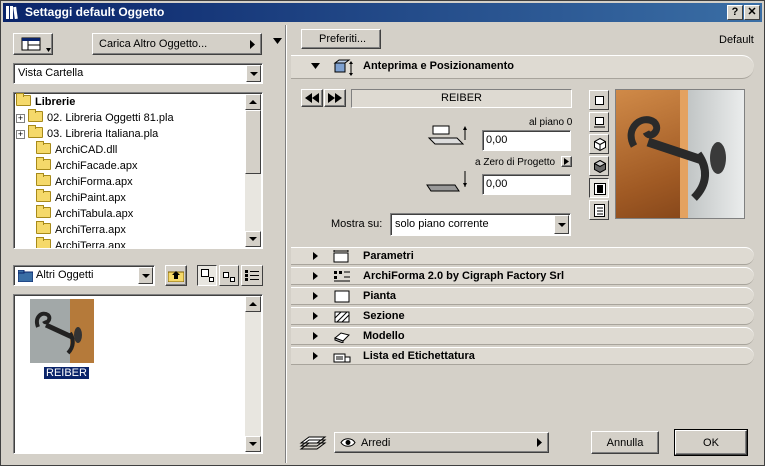 The width and height of the screenshot is (765, 466). What do you see at coordinates (599, 100) in the screenshot?
I see `plan-view-button` at bounding box center [599, 100].